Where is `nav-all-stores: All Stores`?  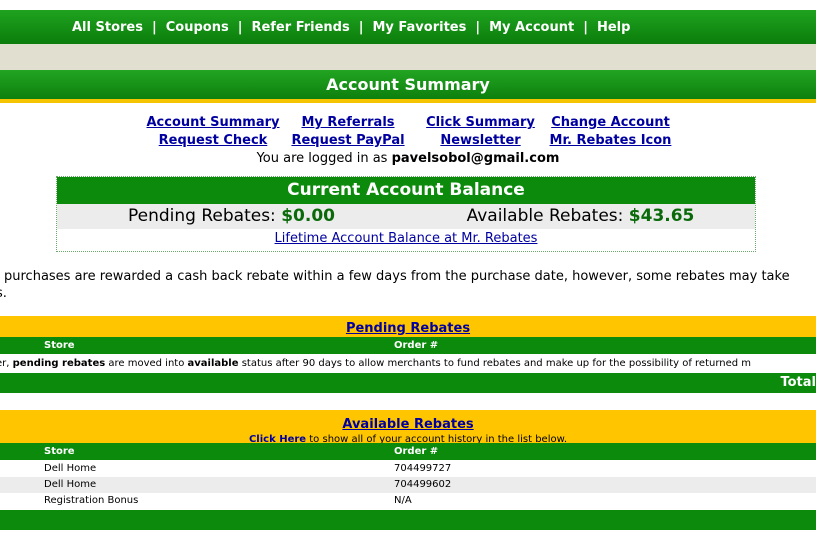
nav-all-stores: All Stores is located at coordinates (107, 27).